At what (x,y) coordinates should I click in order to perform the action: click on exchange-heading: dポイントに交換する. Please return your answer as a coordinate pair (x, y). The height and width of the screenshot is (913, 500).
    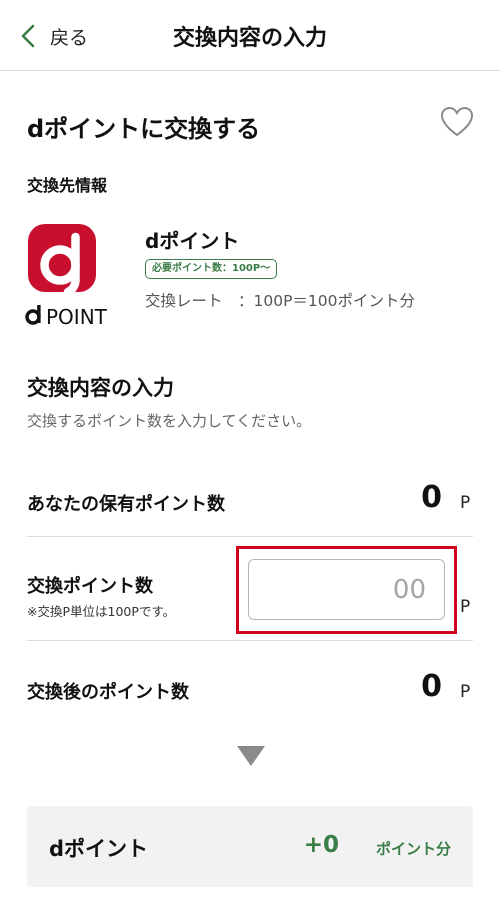
    Looking at the image, I should click on (144, 129).